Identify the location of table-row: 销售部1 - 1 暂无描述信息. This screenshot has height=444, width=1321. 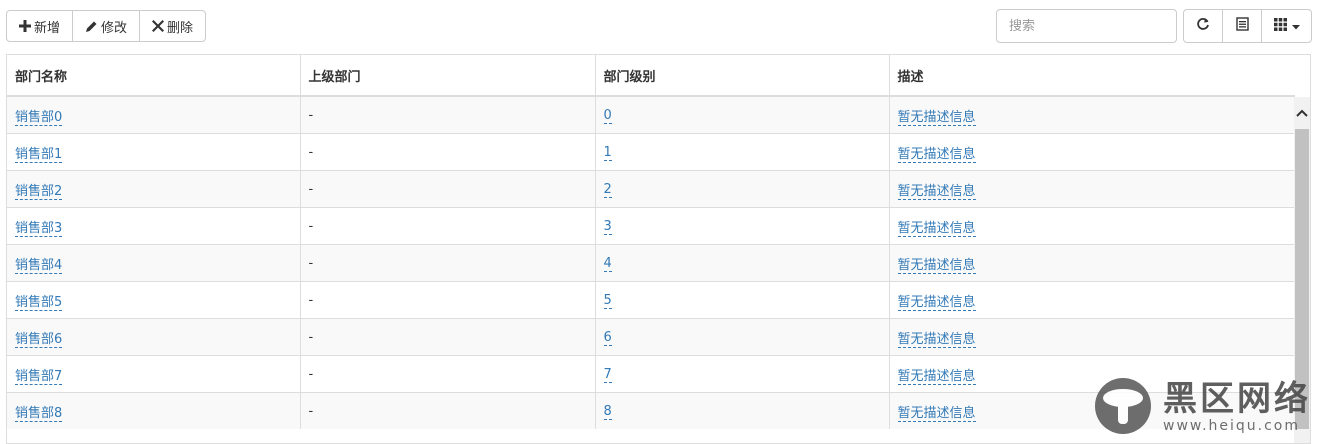
(651, 152).